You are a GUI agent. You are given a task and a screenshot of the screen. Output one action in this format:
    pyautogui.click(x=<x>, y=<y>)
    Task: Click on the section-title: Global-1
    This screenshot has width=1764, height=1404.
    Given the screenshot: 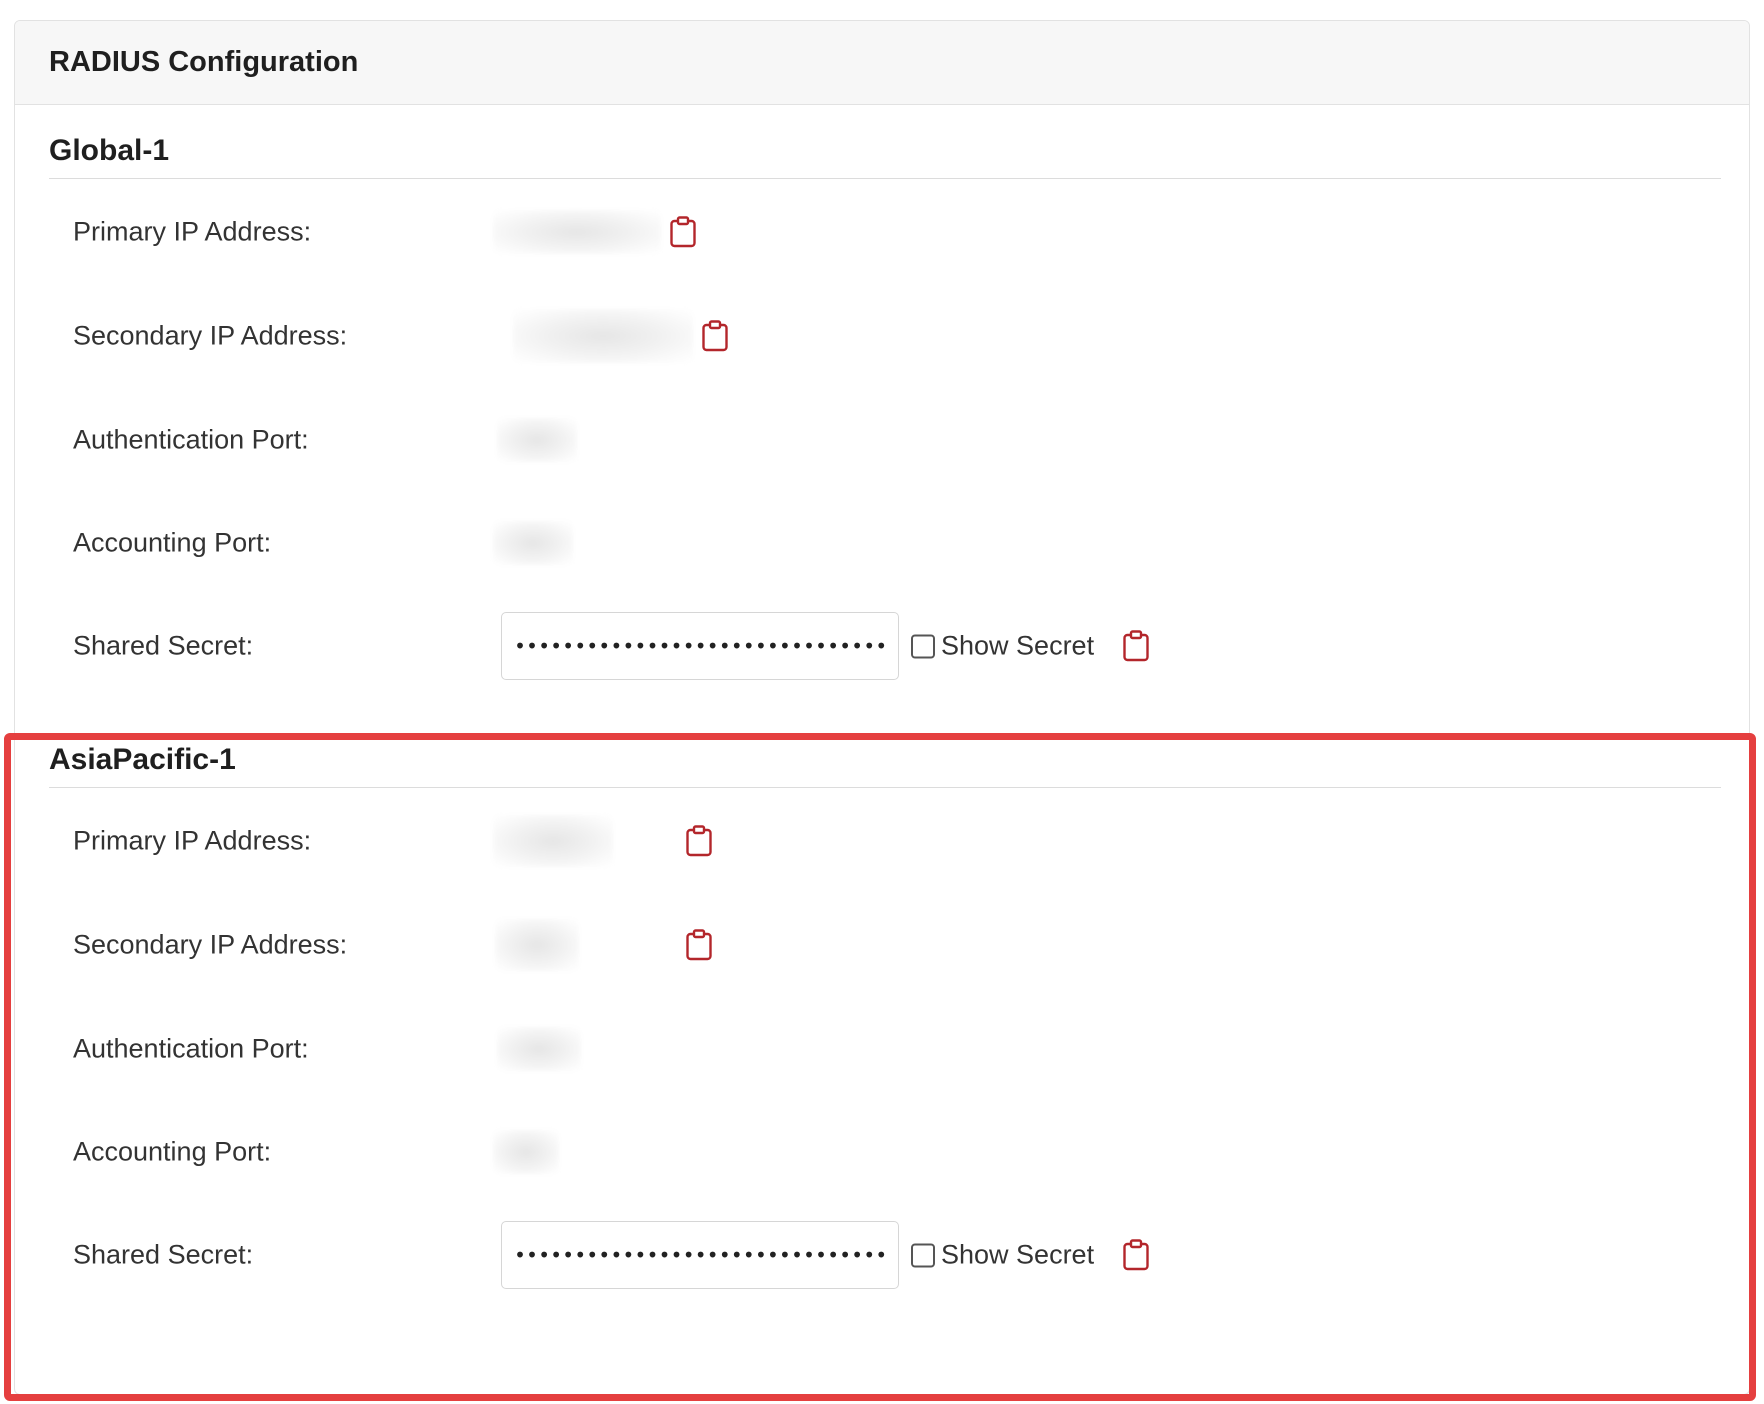 What is the action you would take?
    pyautogui.click(x=885, y=156)
    